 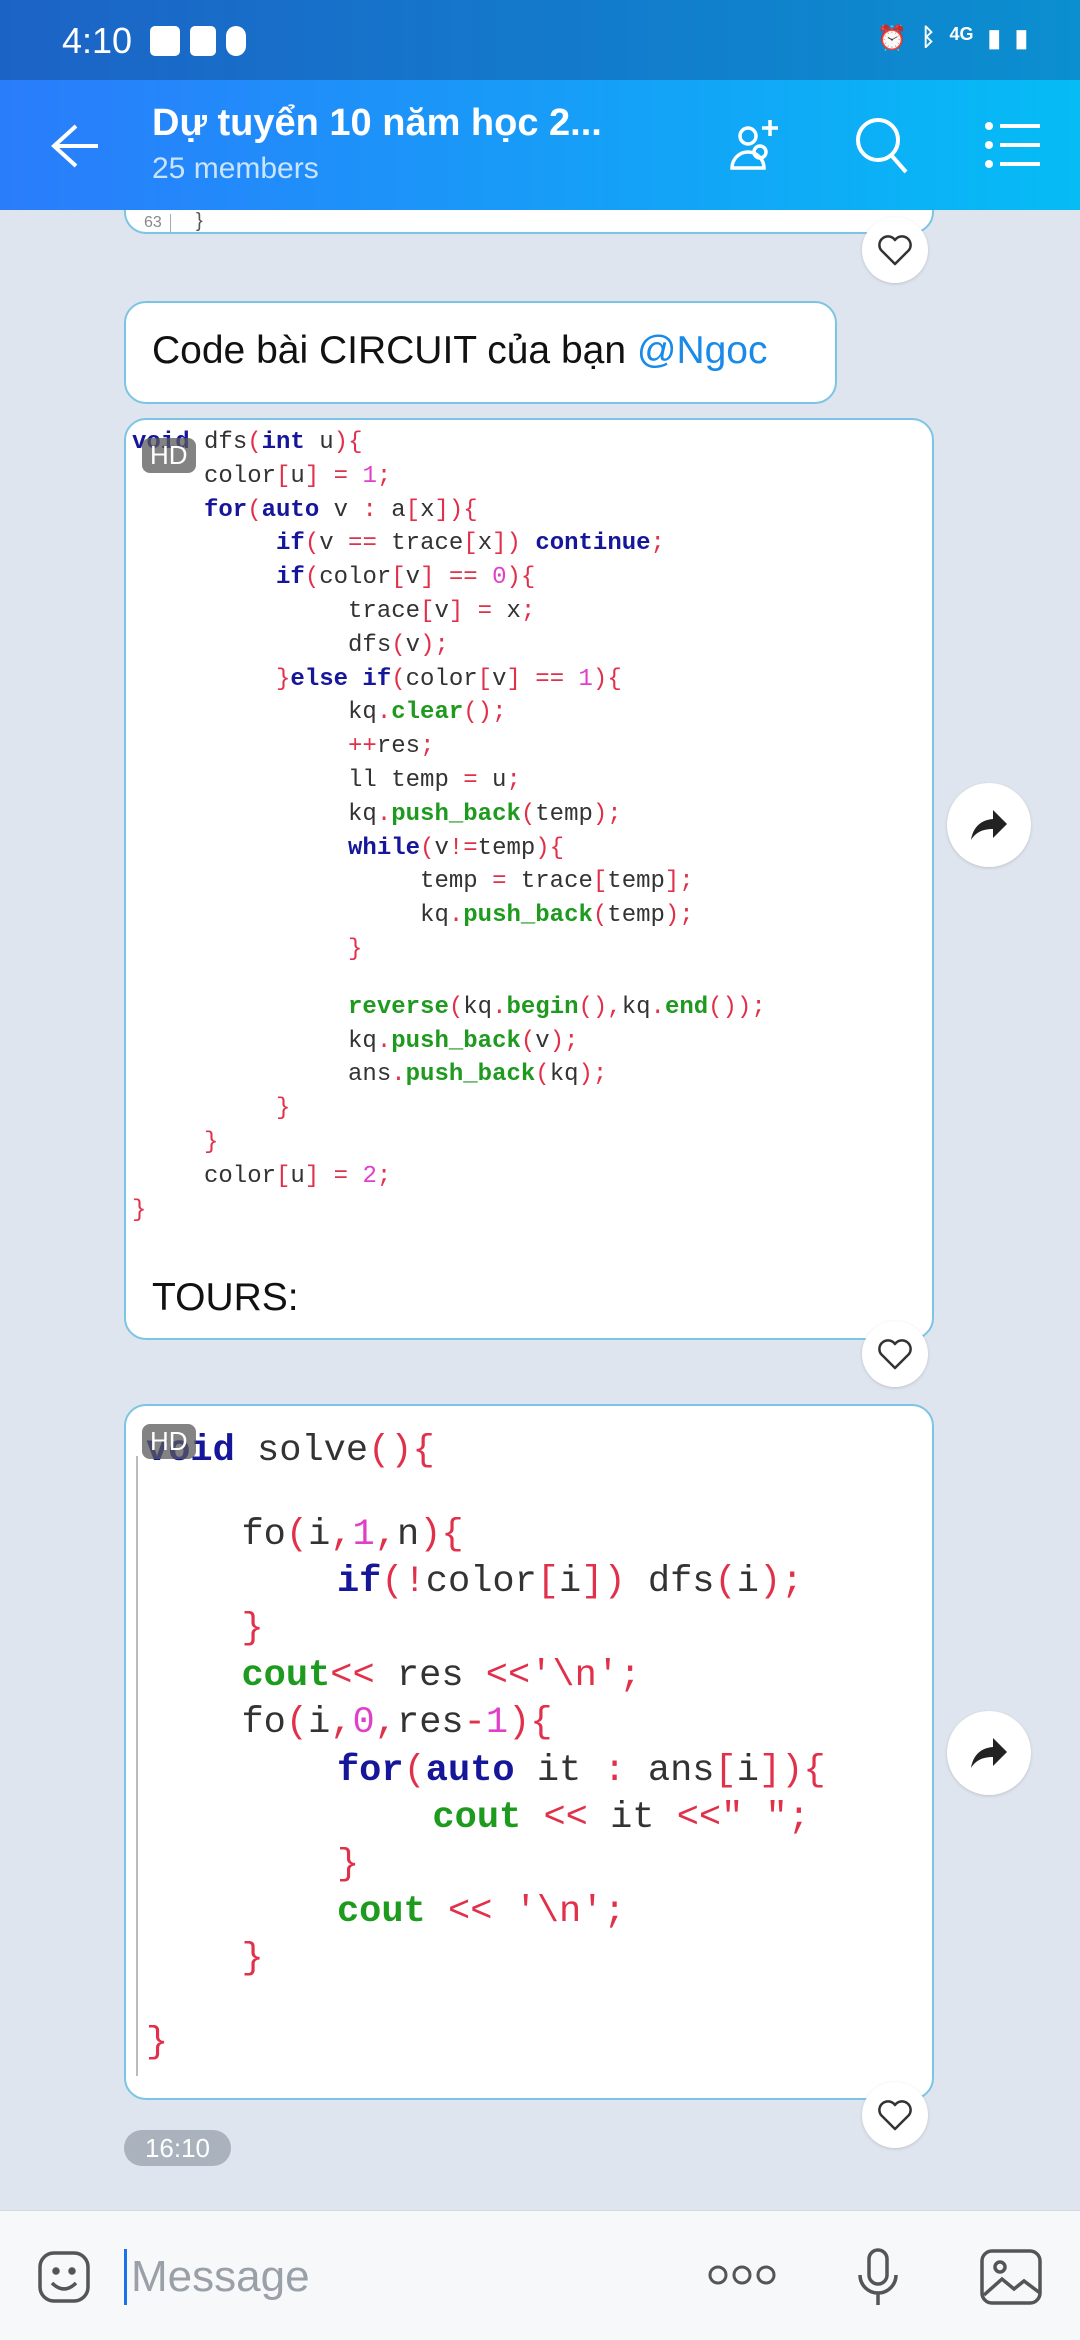 I want to click on message-input: Message, so click(x=217, y=2277).